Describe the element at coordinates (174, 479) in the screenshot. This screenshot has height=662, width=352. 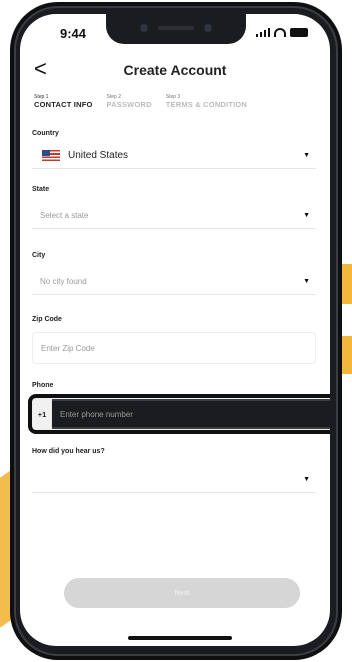
I see `referral-select: ▼` at that location.